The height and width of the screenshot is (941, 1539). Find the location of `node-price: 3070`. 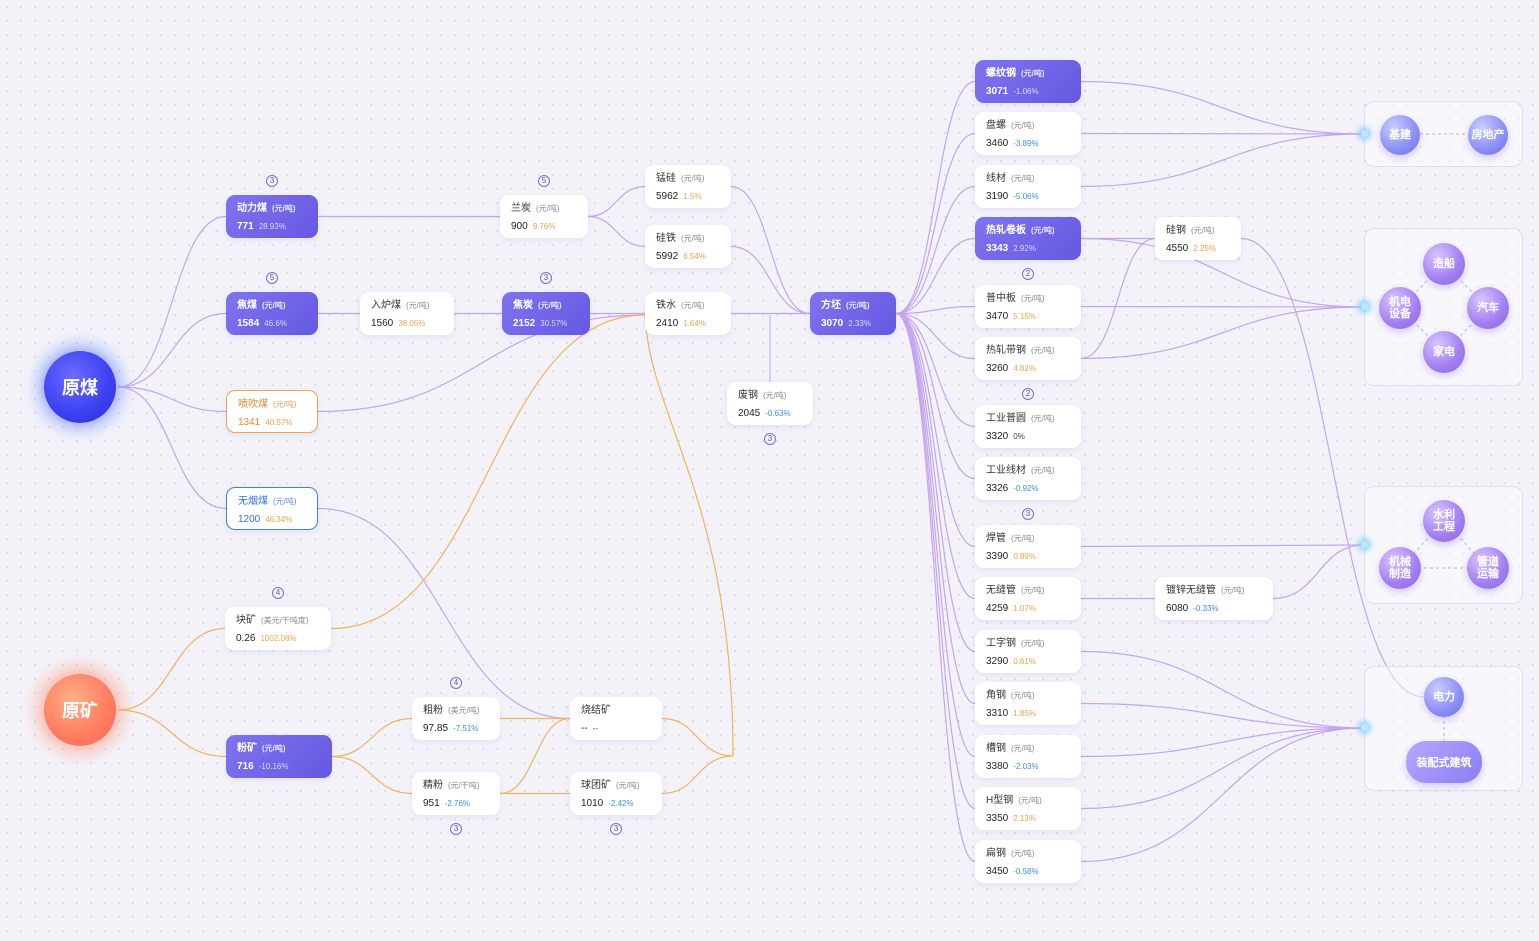

node-price: 3070 is located at coordinates (832, 323).